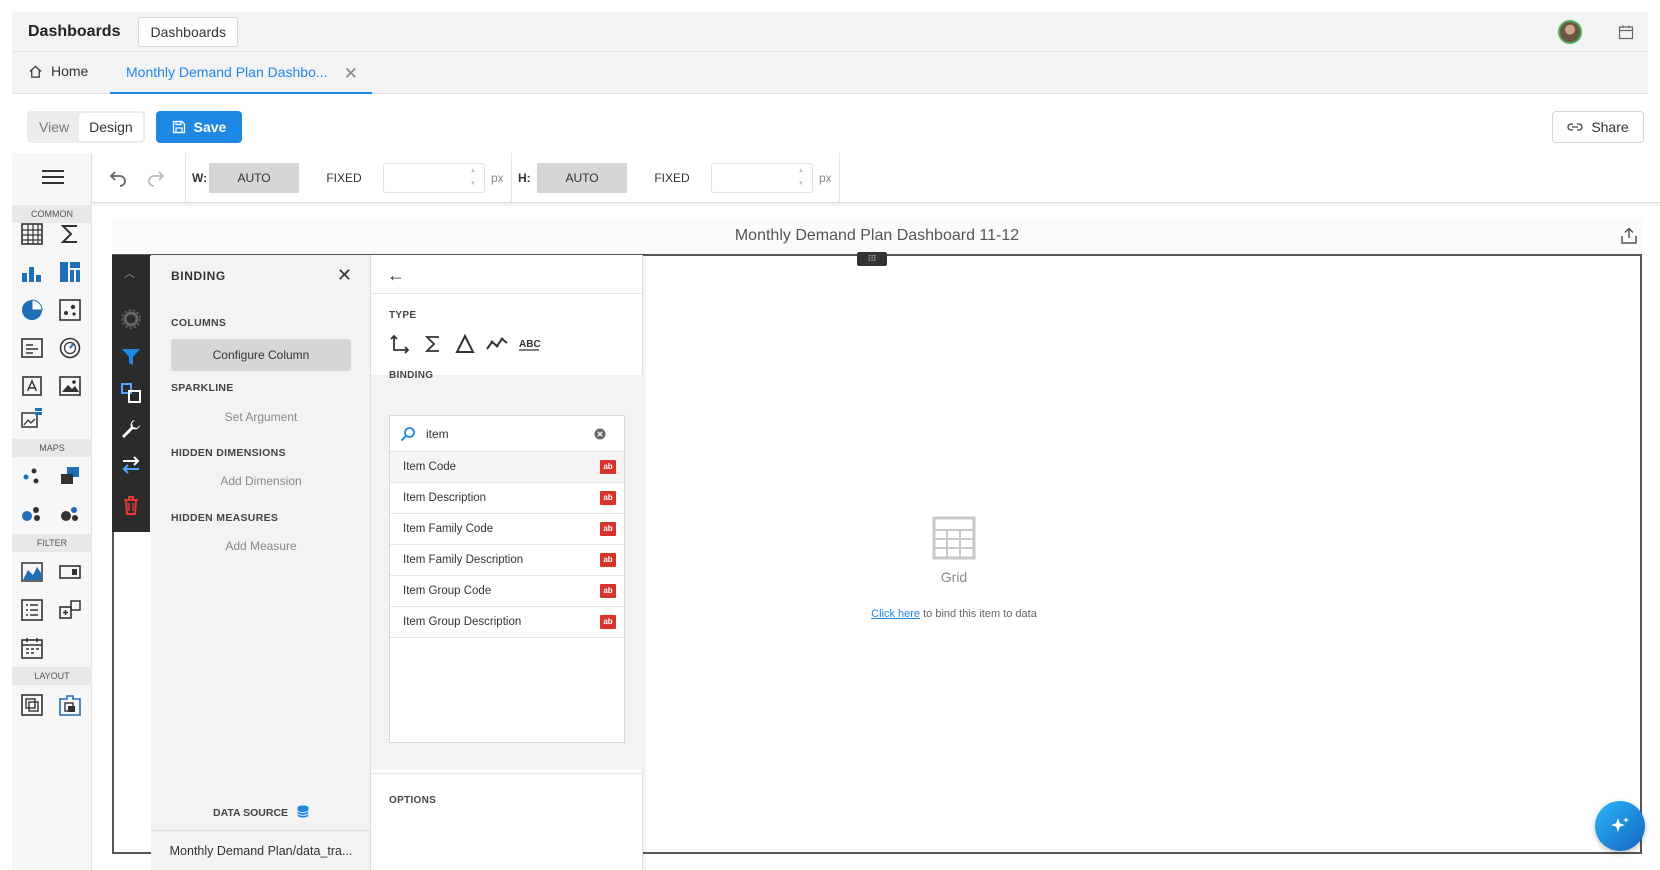  What do you see at coordinates (188, 31) in the screenshot?
I see `dashboards-button: Dashboards` at bounding box center [188, 31].